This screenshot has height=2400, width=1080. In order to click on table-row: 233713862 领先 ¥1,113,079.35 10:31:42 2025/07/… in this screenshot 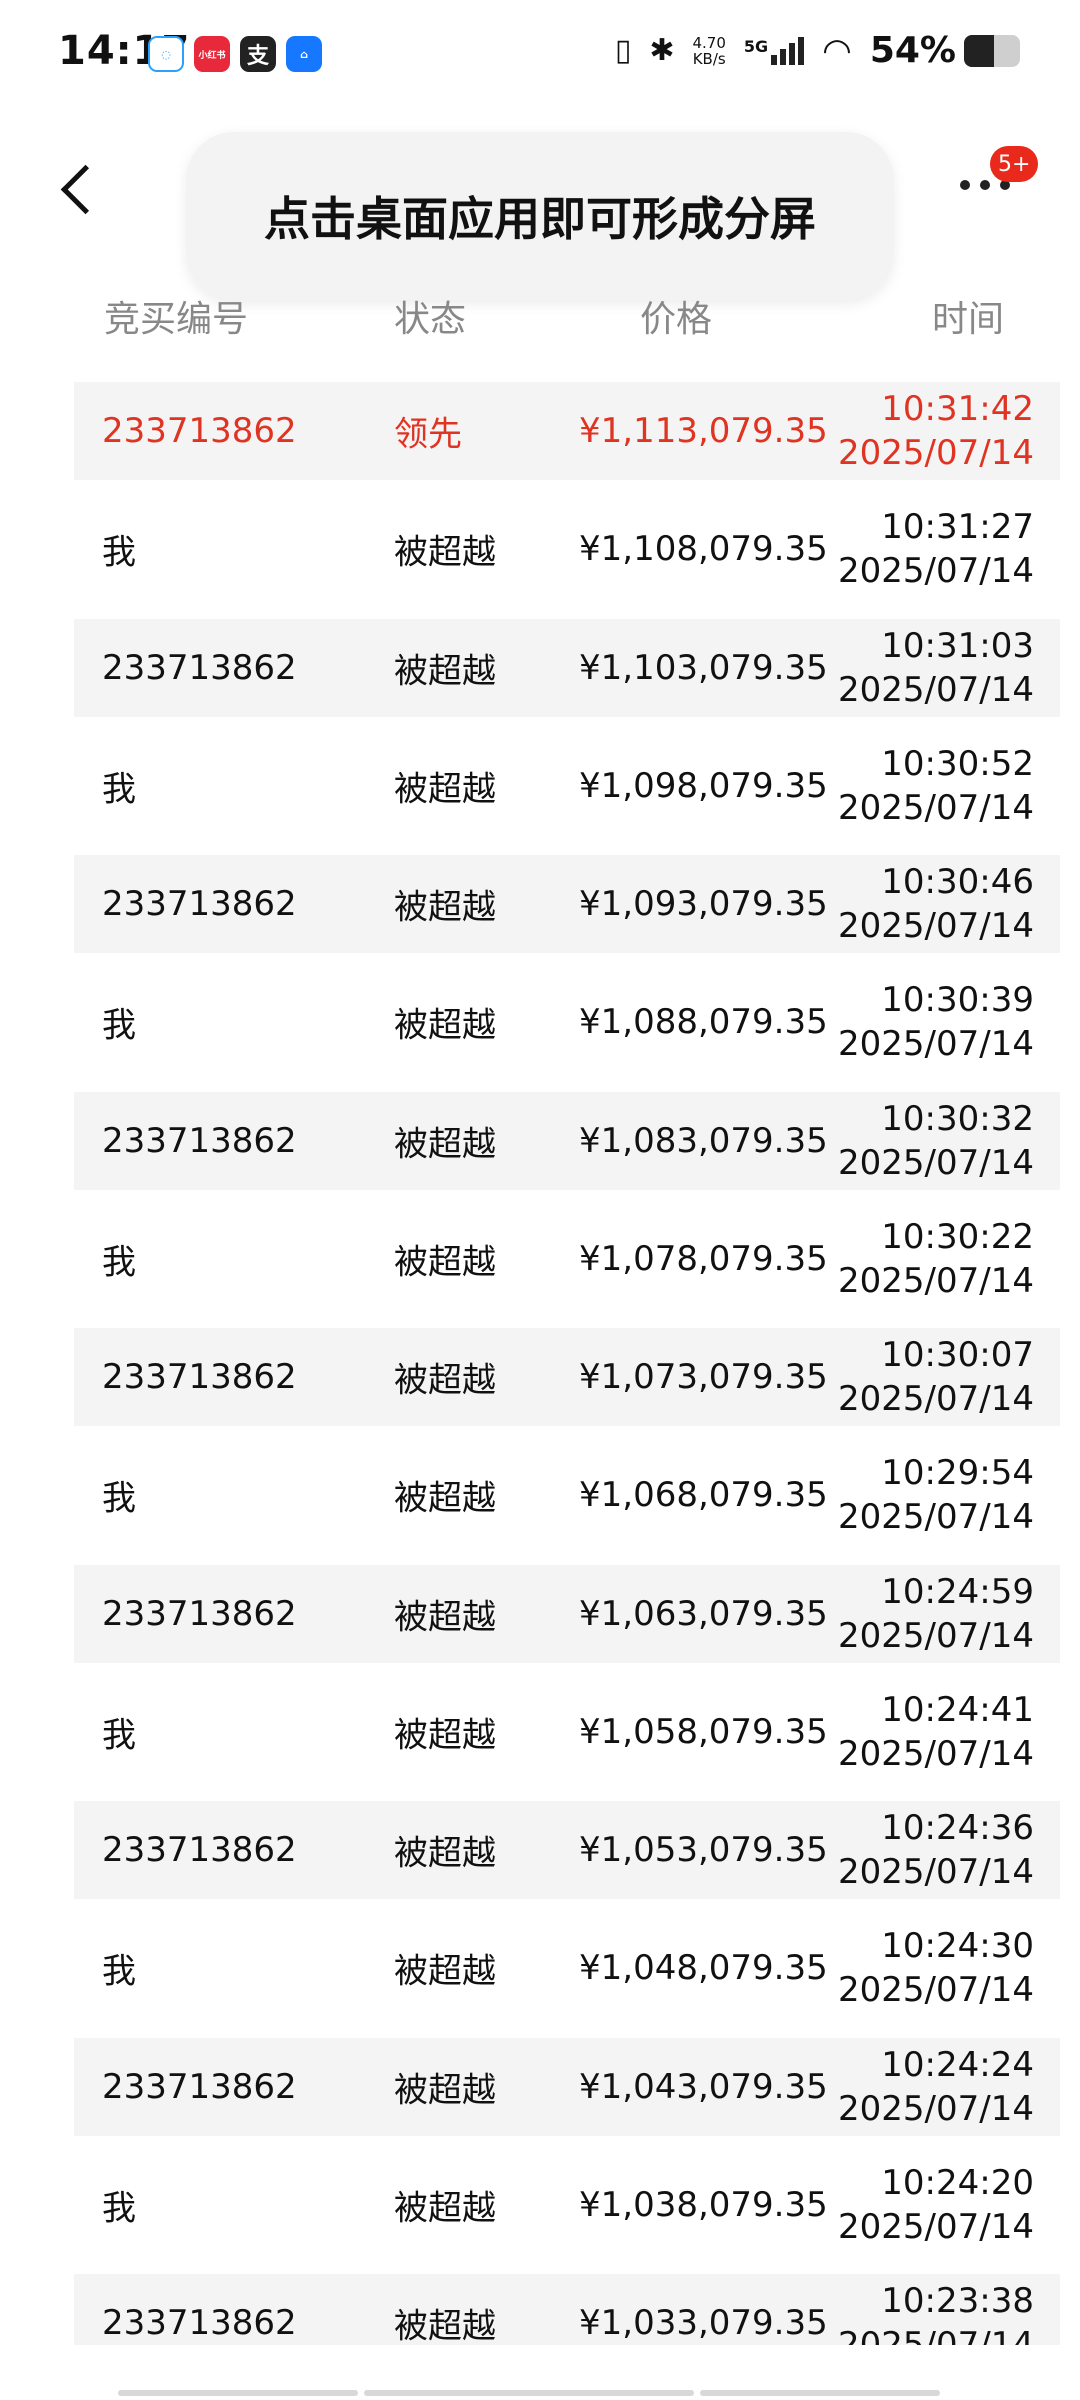, I will do `click(567, 431)`.